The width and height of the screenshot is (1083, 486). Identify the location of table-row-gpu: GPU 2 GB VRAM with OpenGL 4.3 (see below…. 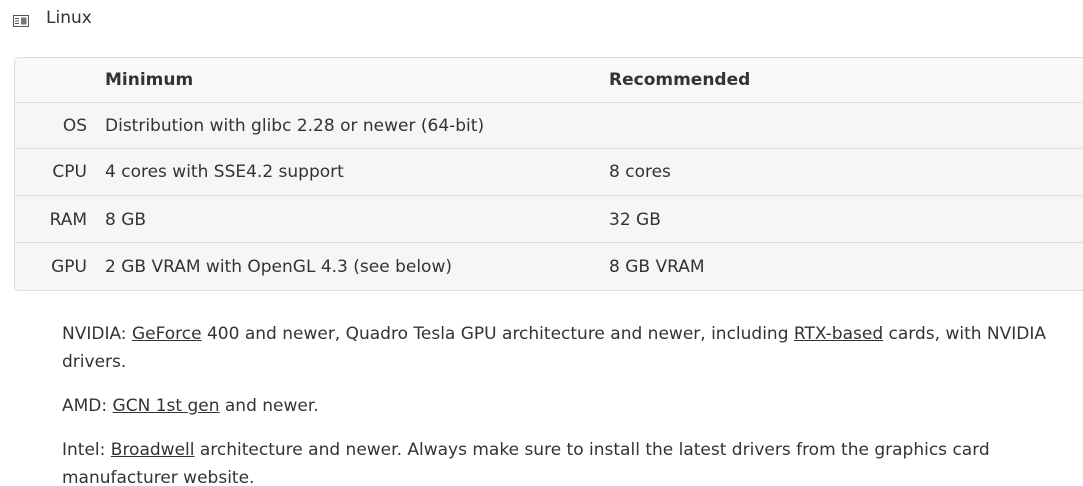
(549, 266).